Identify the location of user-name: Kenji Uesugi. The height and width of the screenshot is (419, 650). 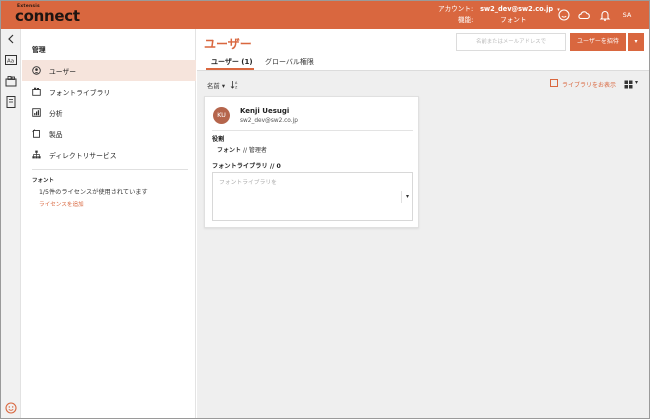
(265, 111).